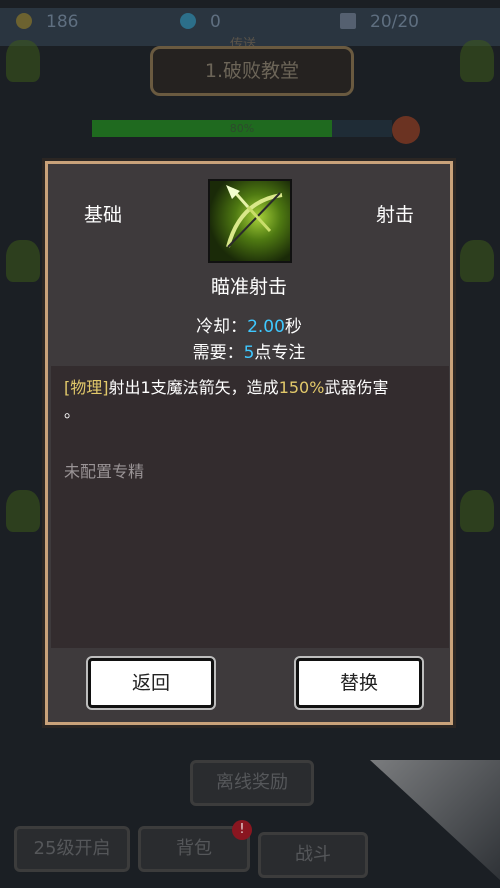 The width and height of the screenshot is (500, 888). I want to click on skill-type-label: 射击, so click(394, 215).